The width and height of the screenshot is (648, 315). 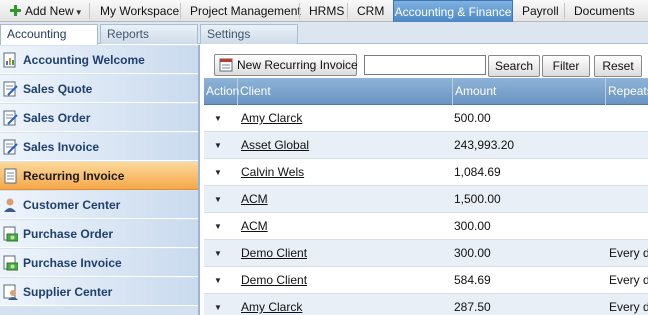 I want to click on table-row: ▼ ACM 1,500.00, so click(x=426, y=199).